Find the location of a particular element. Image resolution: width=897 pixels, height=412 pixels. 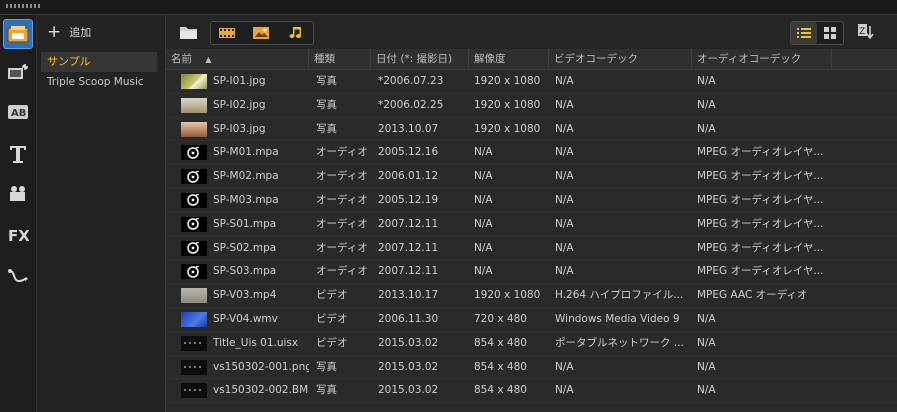

library-tool-bar: AB FX is located at coordinates (18, 213).